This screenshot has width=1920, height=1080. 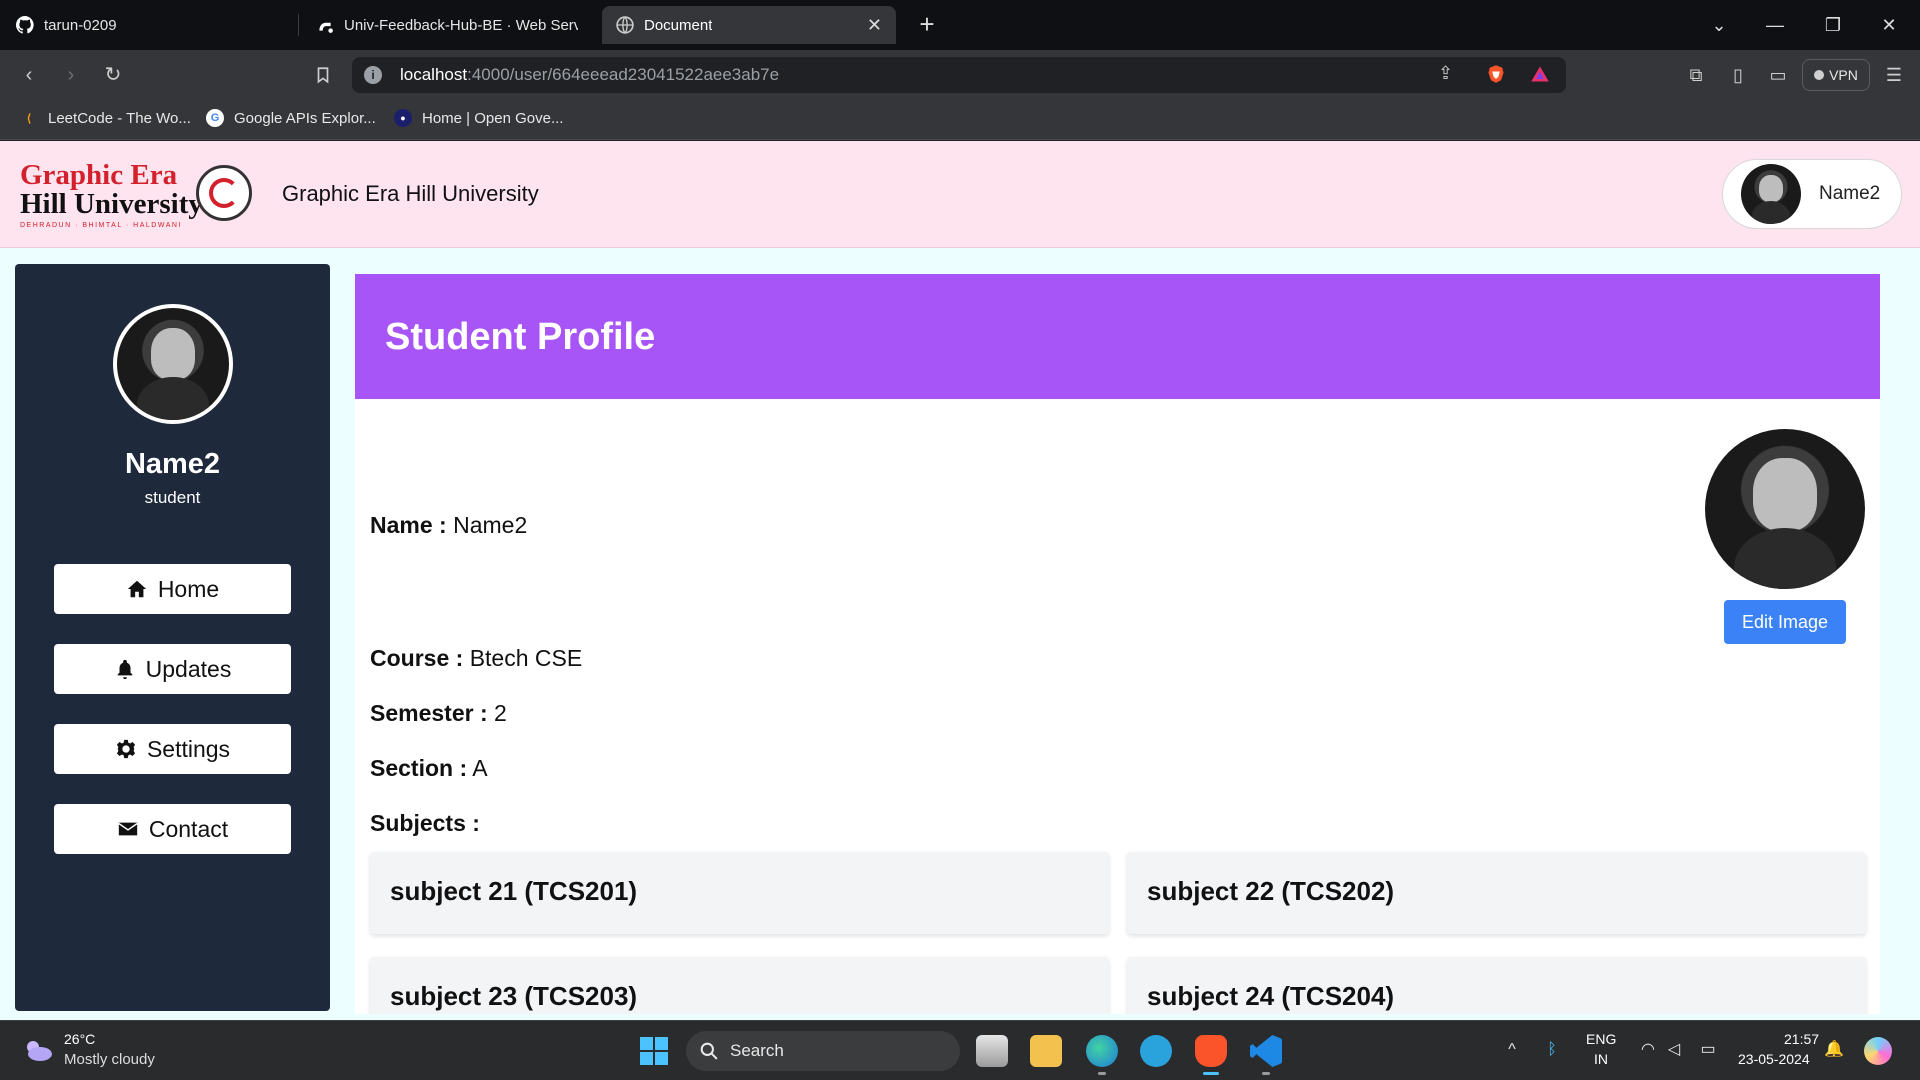 I want to click on weather-cloud-icon, so click(x=38, y=1050).